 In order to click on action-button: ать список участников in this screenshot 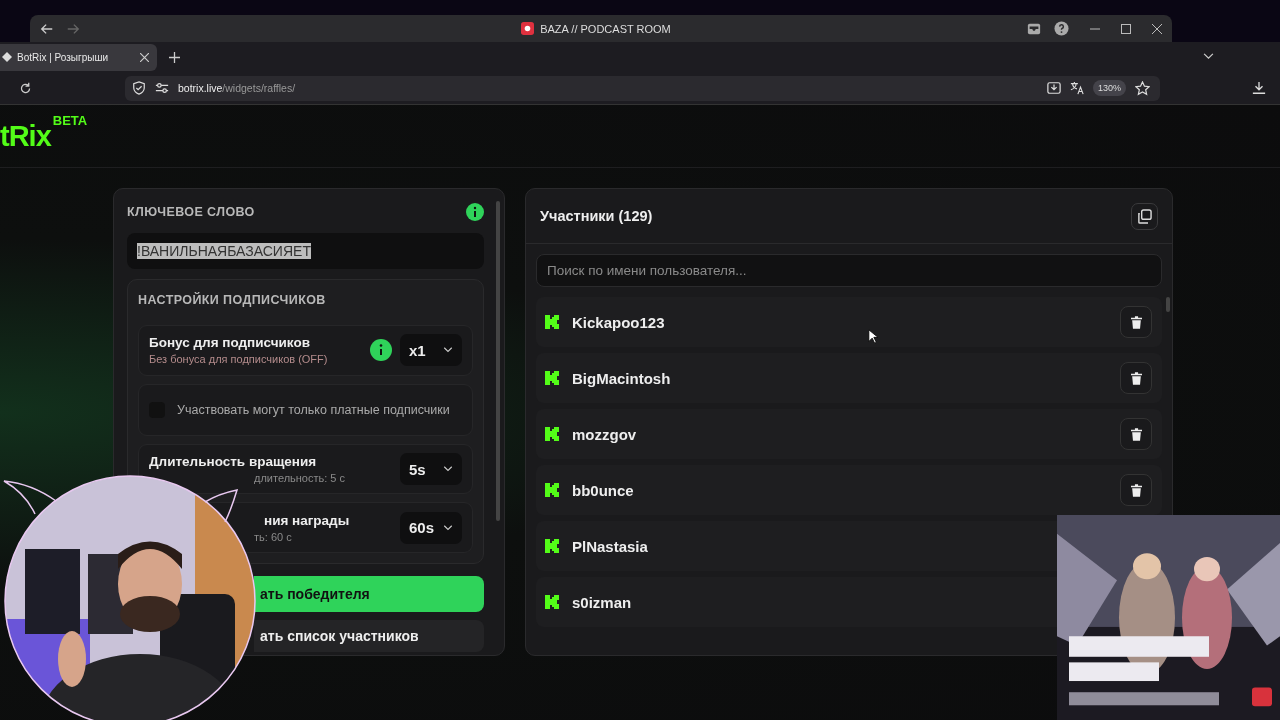, I will do `click(369, 636)`.